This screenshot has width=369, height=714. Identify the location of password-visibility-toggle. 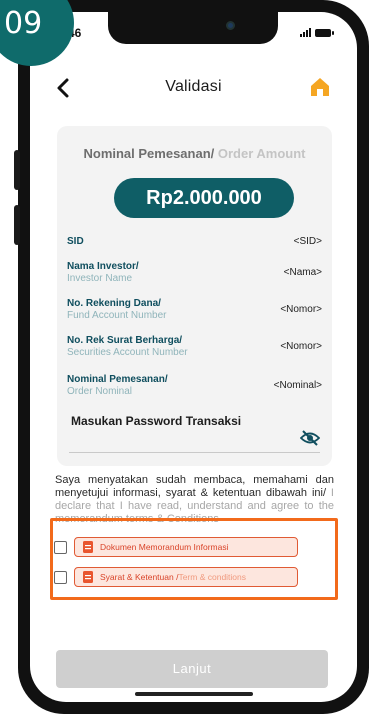
(310, 438).